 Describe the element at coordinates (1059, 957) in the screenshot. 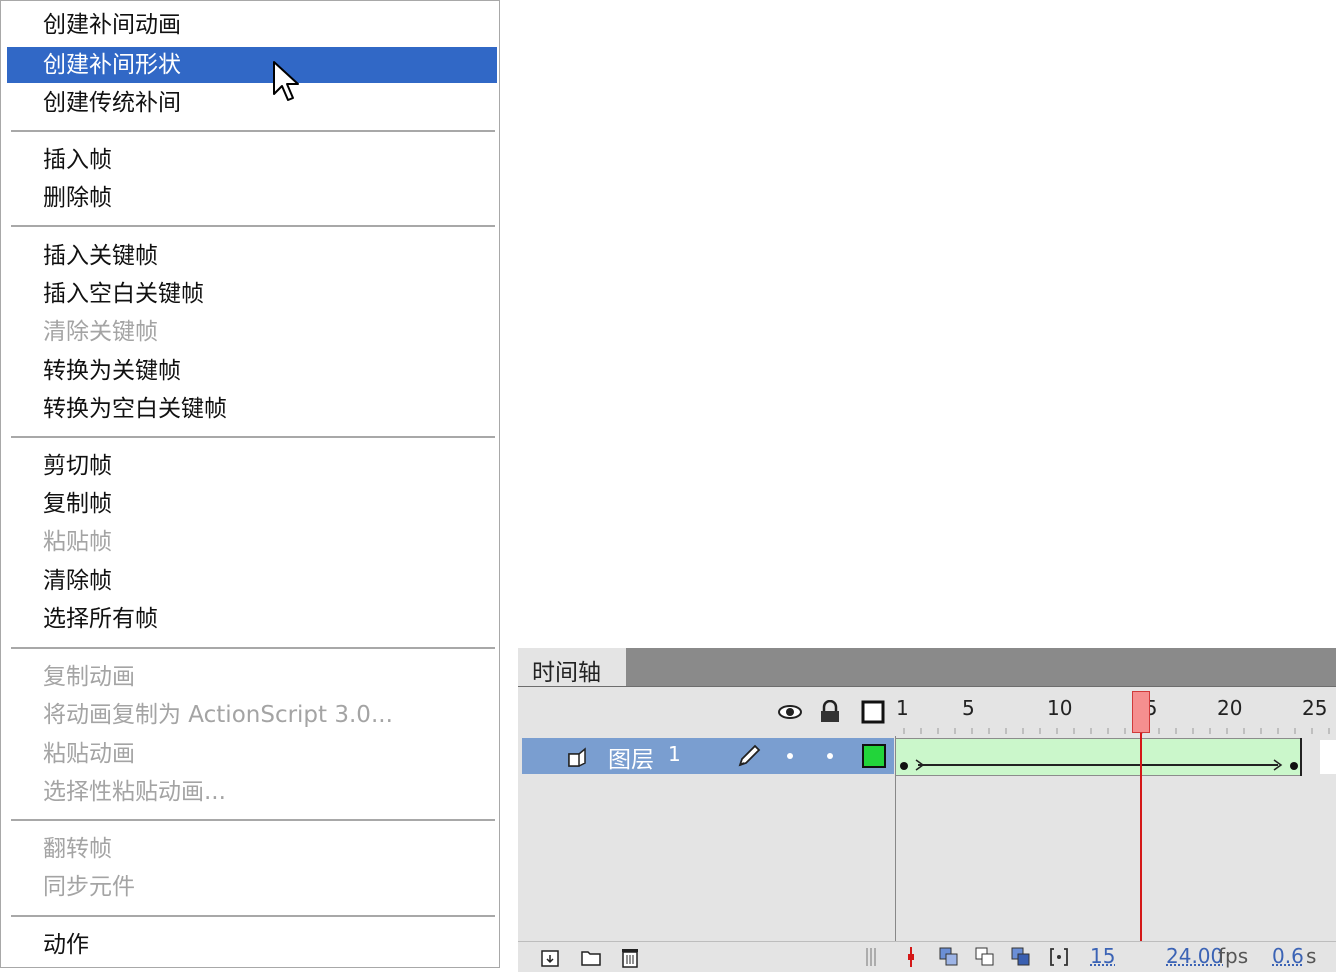

I see `modify-onion-markers-icon` at that location.